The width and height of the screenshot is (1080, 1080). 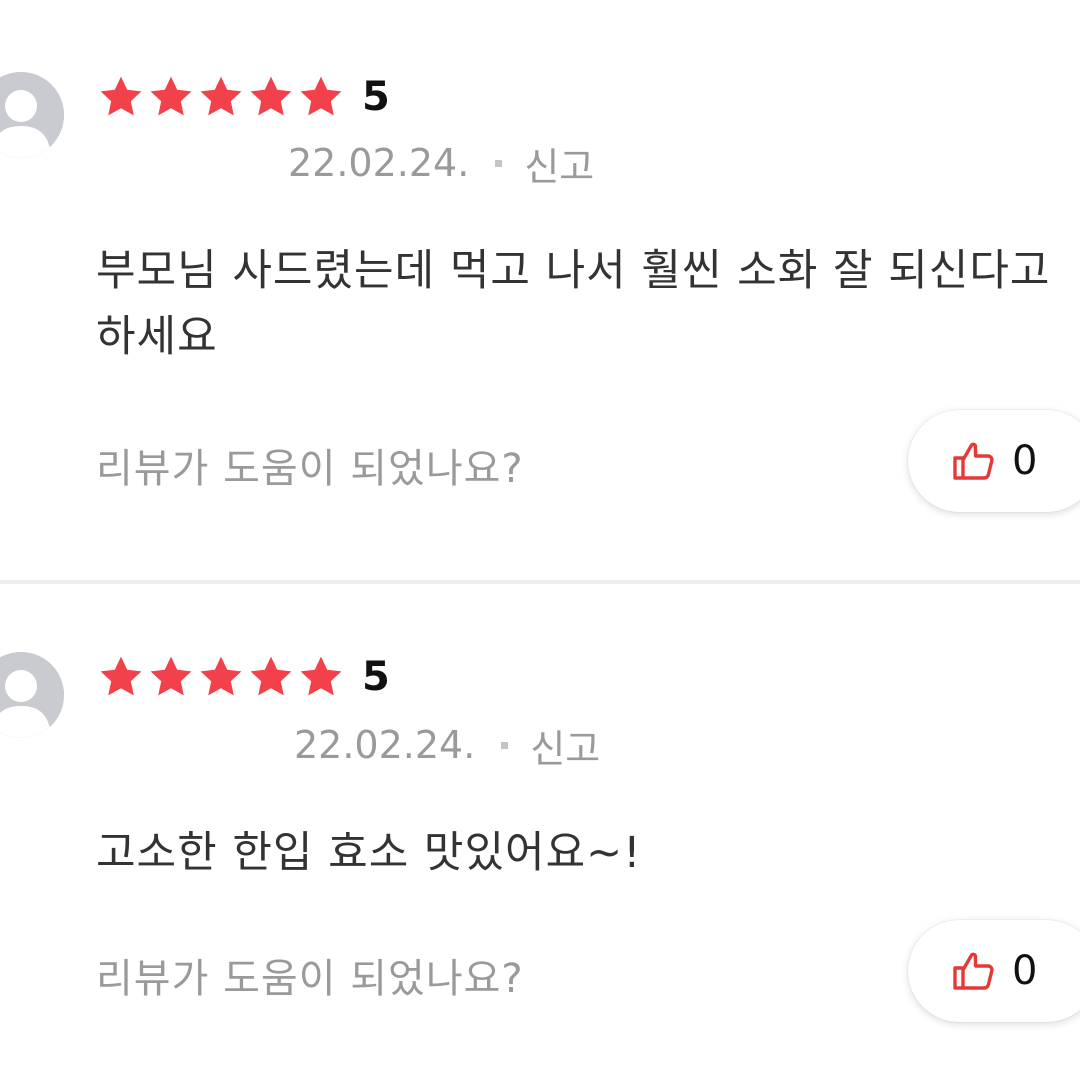 What do you see at coordinates (540, 582) in the screenshot?
I see `review-divider` at bounding box center [540, 582].